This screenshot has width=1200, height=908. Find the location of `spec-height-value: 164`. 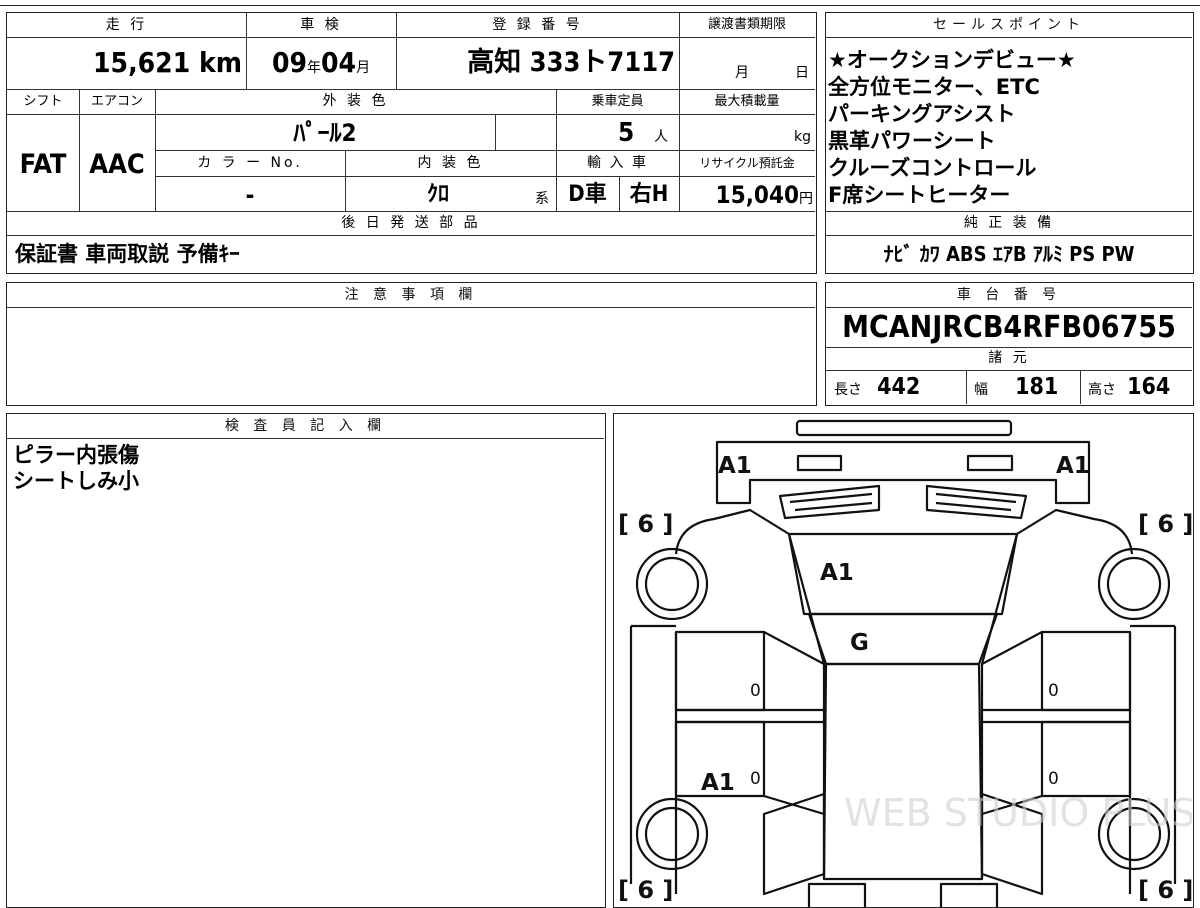

spec-height-value: 164 is located at coordinates (1149, 387).